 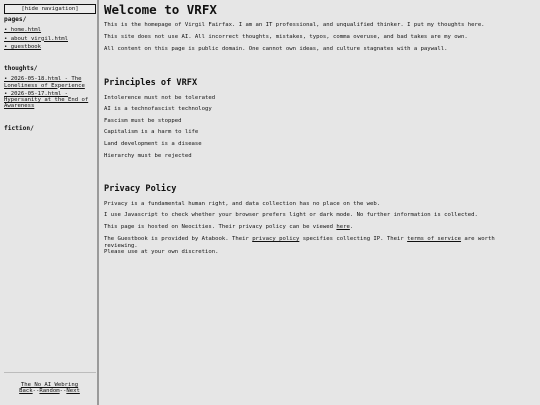 I want to click on webring-back-link: Back, so click(x=25, y=391).